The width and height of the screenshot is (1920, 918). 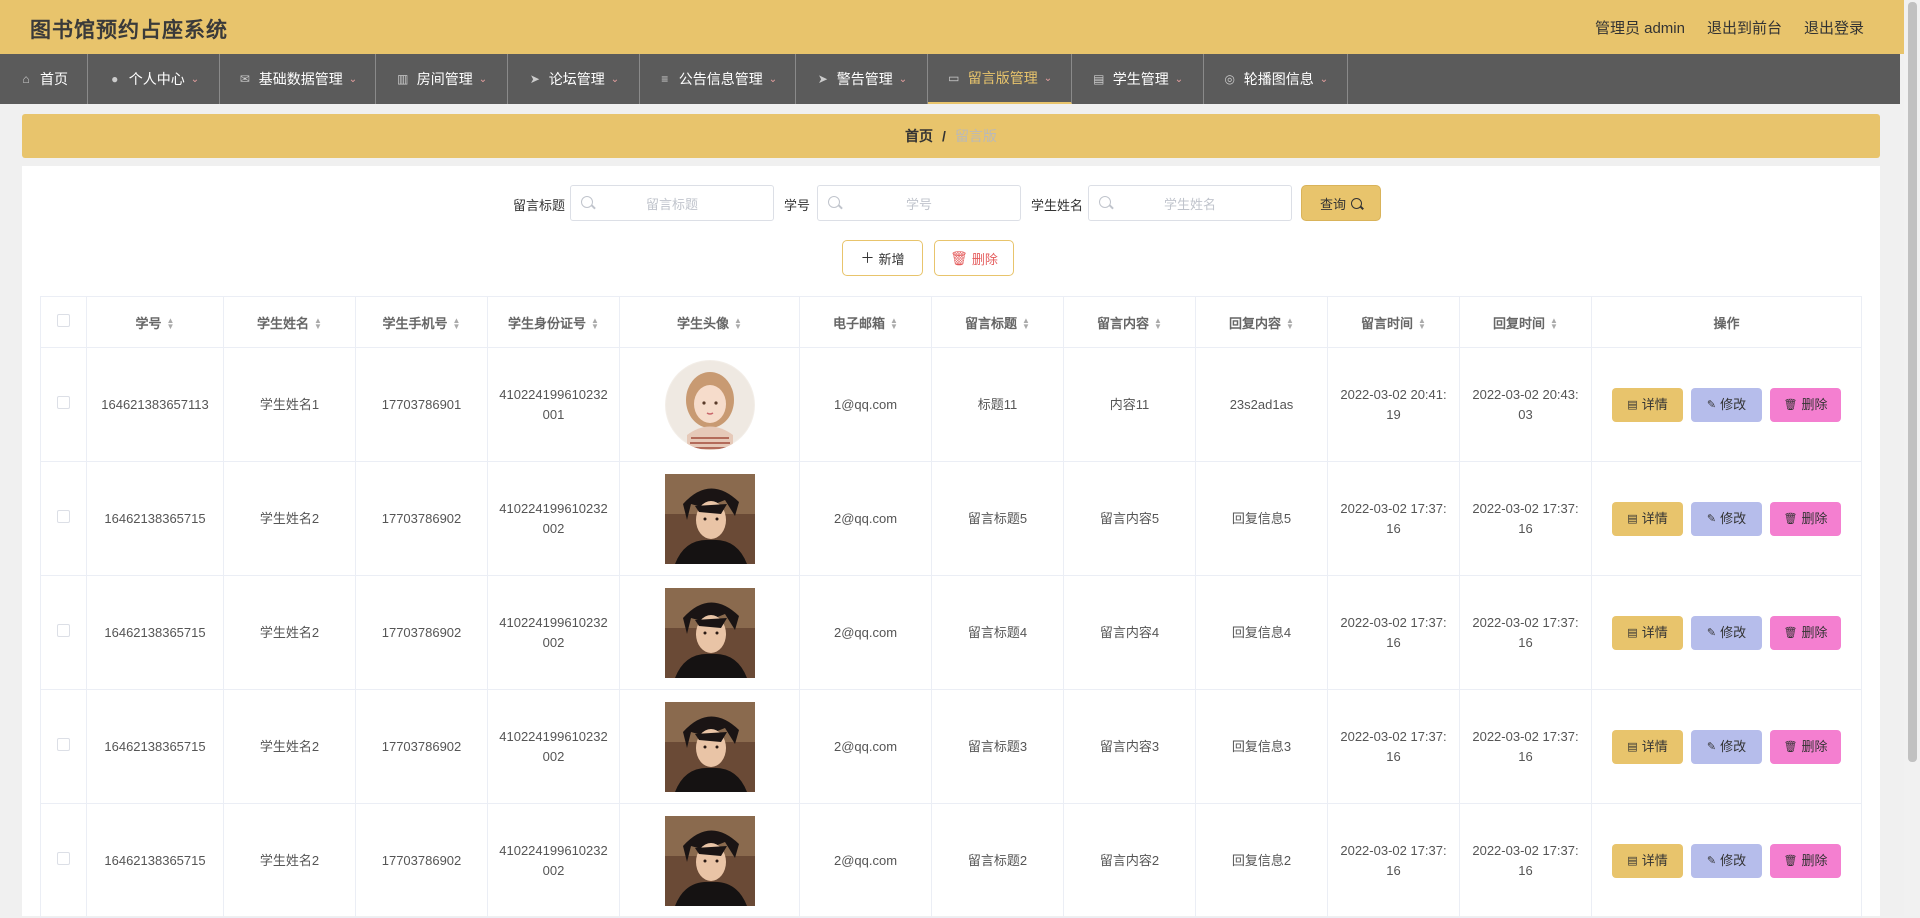 What do you see at coordinates (553, 404) in the screenshot?
I see `cell-id-card: 410224199610232001` at bounding box center [553, 404].